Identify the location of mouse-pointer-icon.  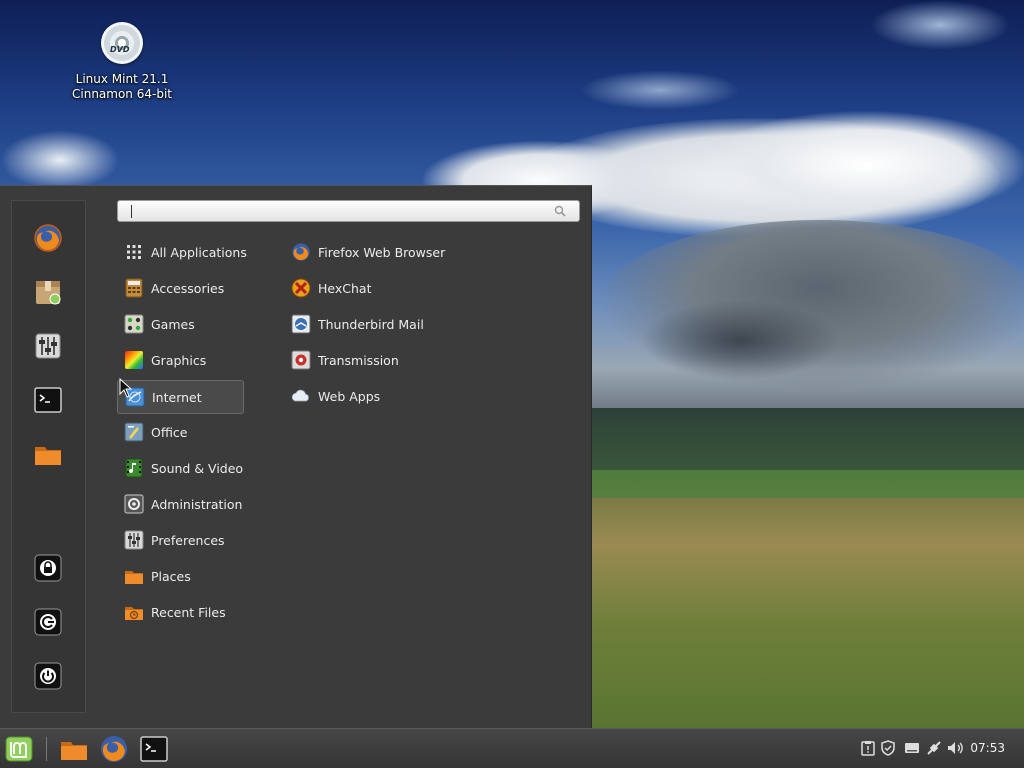
(126, 388).